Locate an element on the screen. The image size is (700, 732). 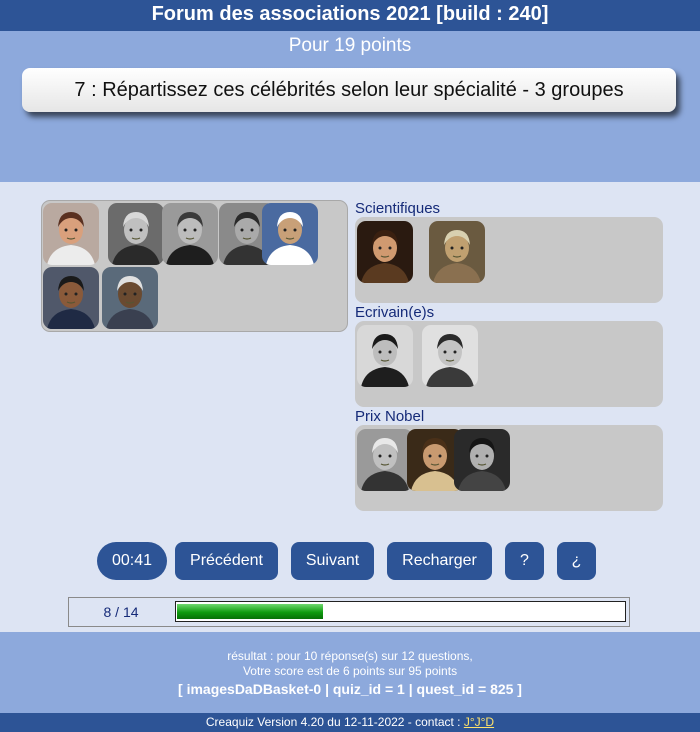
portrait-moliere-icon is located at coordinates (385, 252).